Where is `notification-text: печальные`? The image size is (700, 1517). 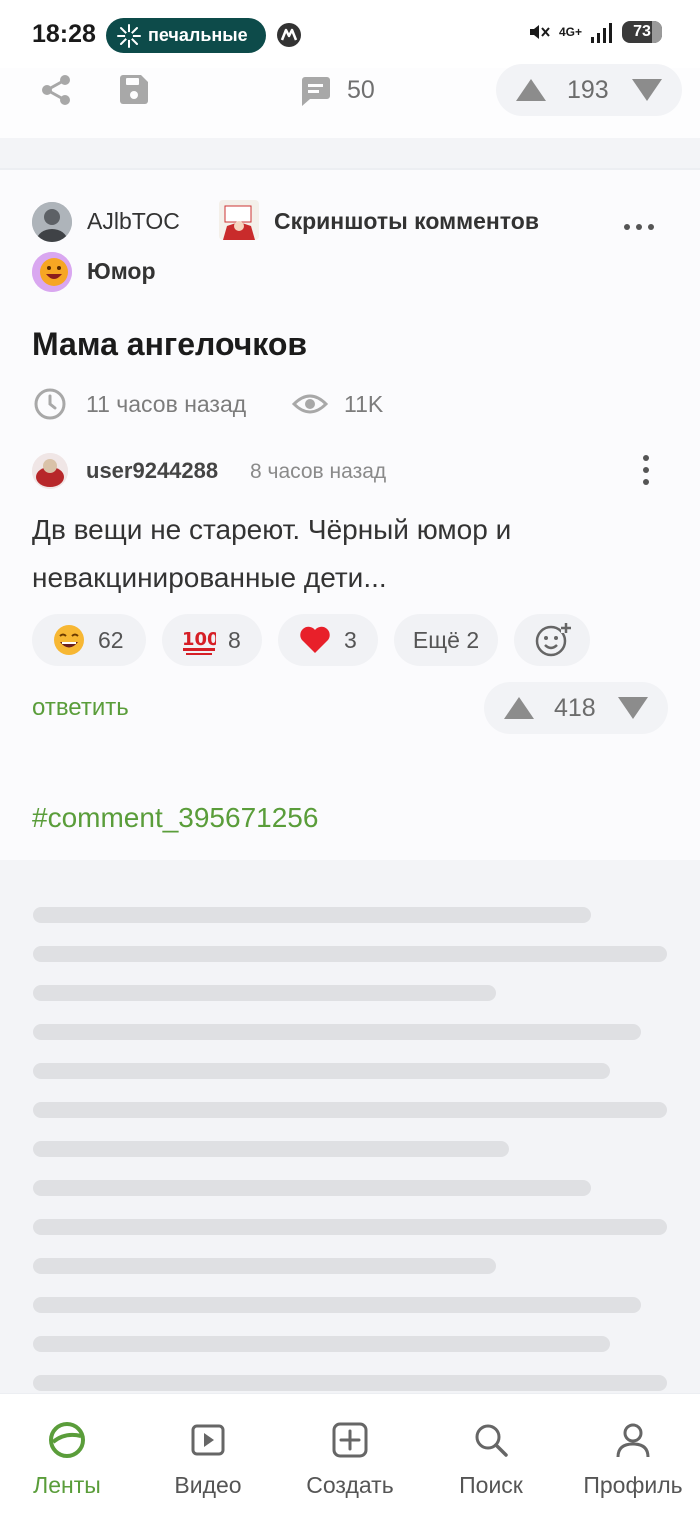 notification-text: печальные is located at coordinates (198, 35).